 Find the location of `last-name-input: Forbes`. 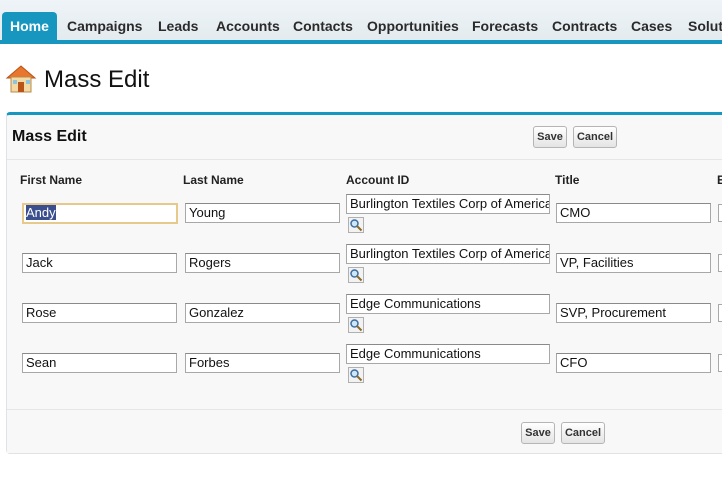

last-name-input: Forbes is located at coordinates (262, 363).